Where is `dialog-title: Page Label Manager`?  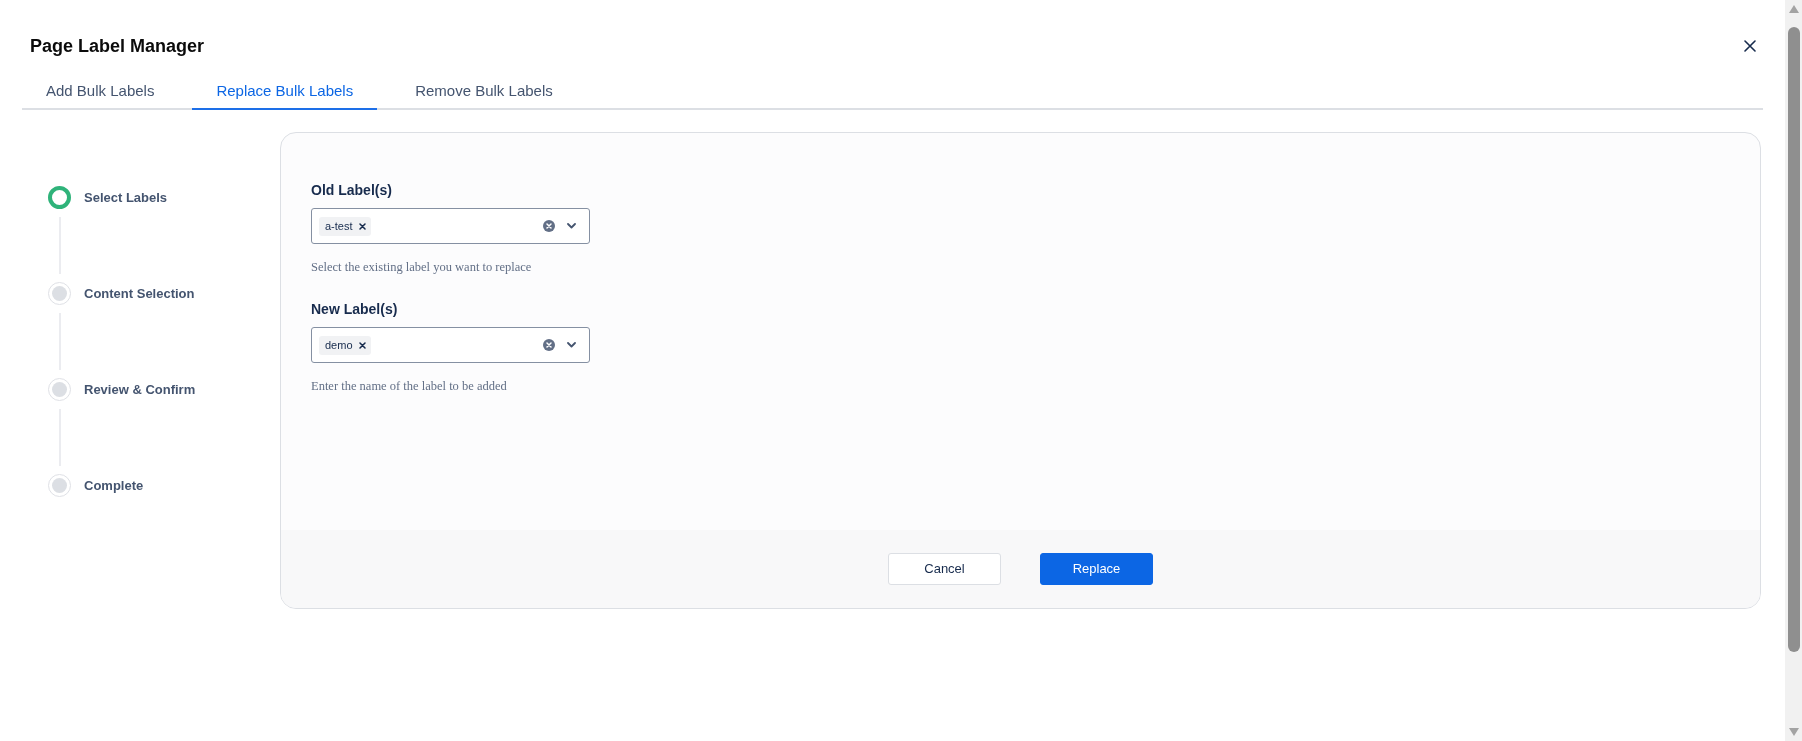 dialog-title: Page Label Manager is located at coordinates (117, 46).